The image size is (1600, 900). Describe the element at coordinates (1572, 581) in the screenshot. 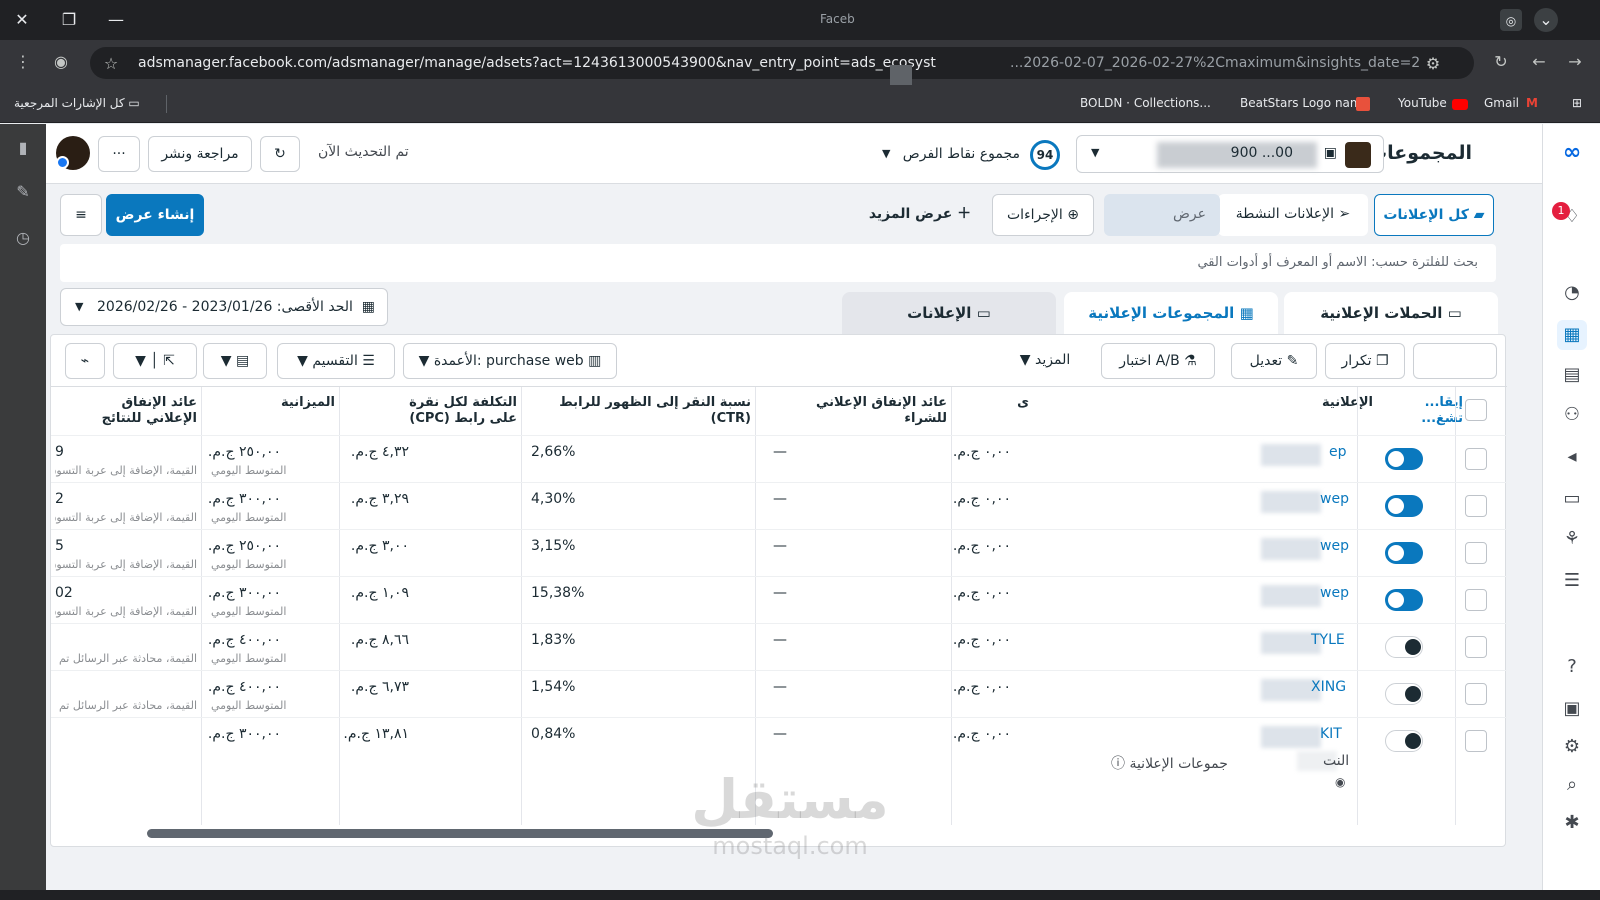

I see `all-tools-menu-icon: ☰` at that location.